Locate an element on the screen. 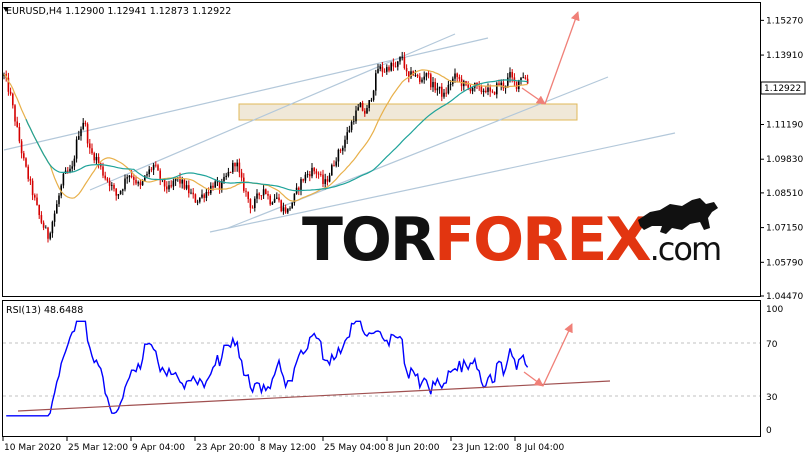 Image resolution: width=808 pixels, height=462 pixels. rsi-forecast-arrows is located at coordinates (548, 355).